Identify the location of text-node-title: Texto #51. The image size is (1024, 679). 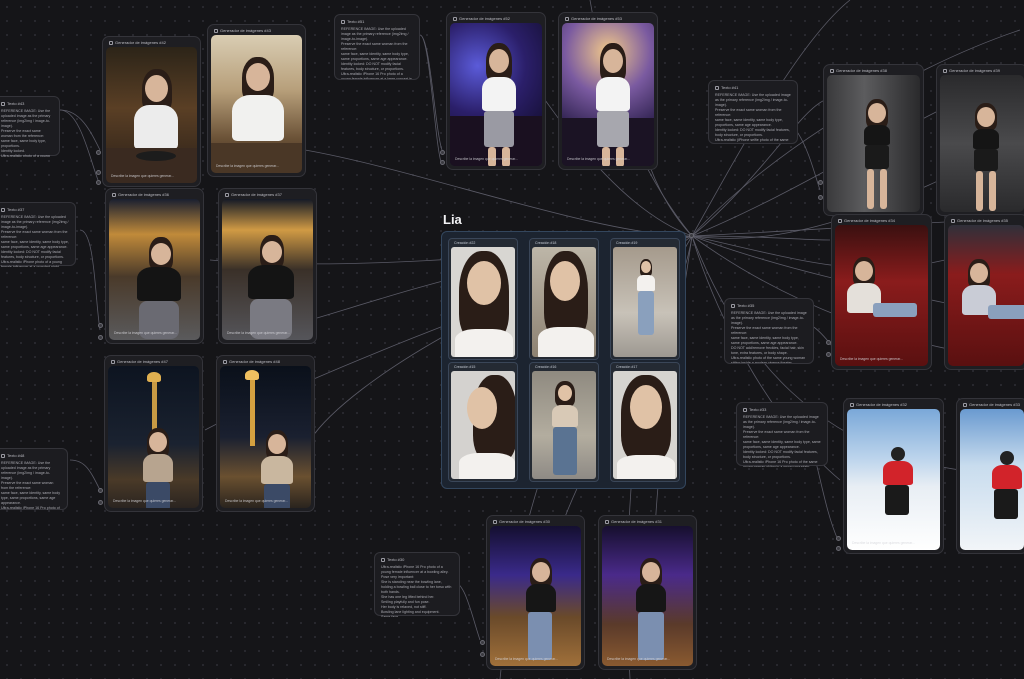
(356, 21).